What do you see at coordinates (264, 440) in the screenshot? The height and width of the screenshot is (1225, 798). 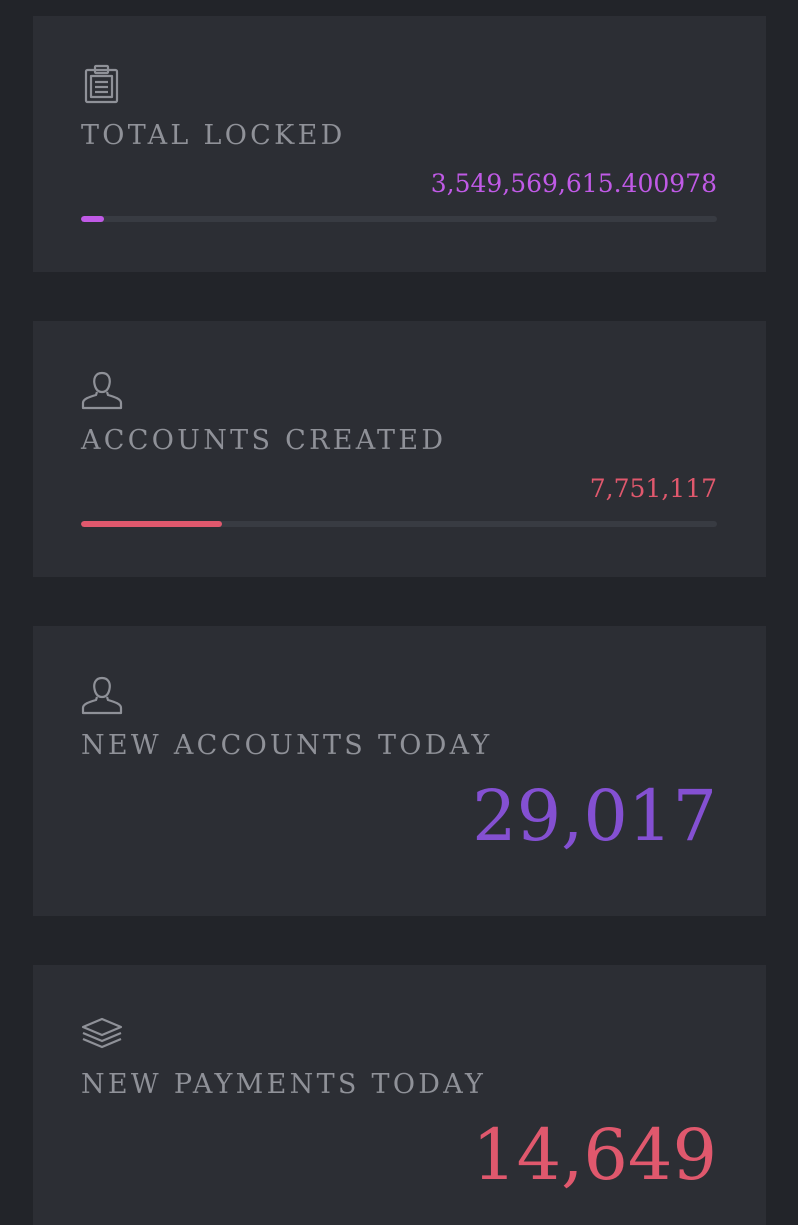 I see `card-title: ACCOUNTS CREATED` at bounding box center [264, 440].